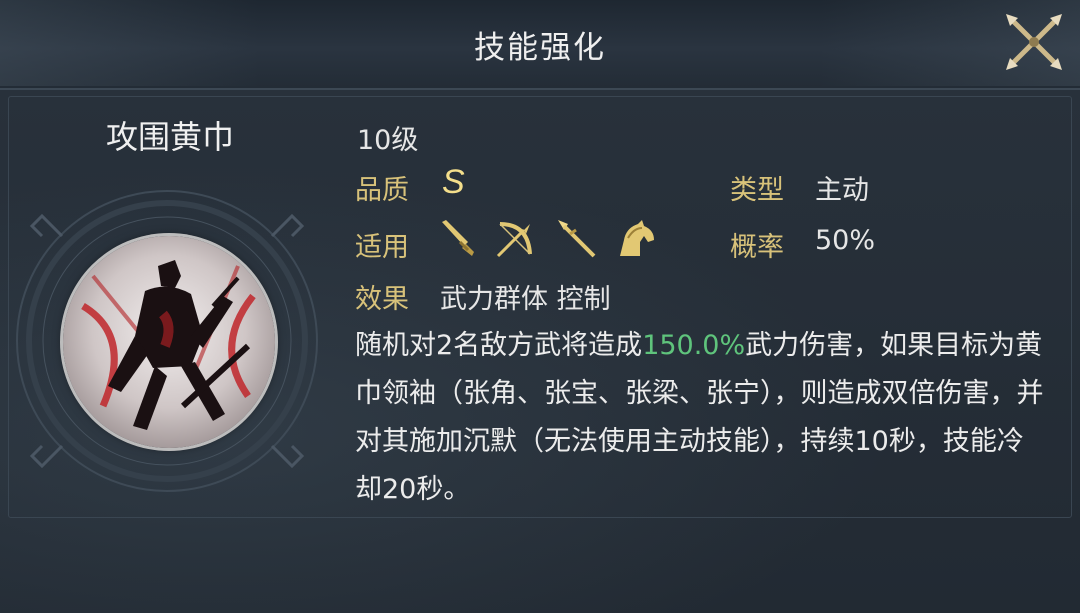 The height and width of the screenshot is (613, 1080). I want to click on quality-value: S, so click(453, 182).